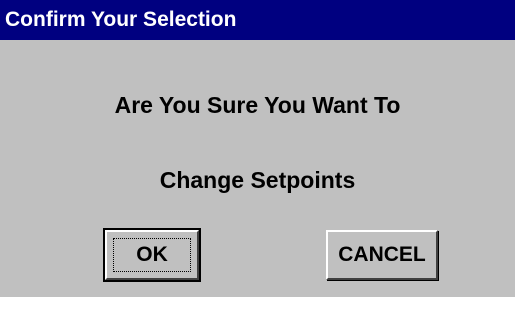 The image size is (524, 311). What do you see at coordinates (257, 180) in the screenshot?
I see `message-line-2: Change Setpoints` at bounding box center [257, 180].